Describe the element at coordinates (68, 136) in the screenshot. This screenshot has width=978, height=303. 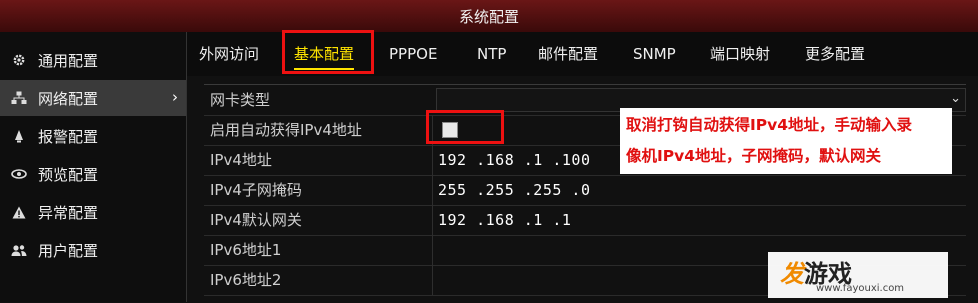
I see `sidebar-item-label: 报警配置` at that location.